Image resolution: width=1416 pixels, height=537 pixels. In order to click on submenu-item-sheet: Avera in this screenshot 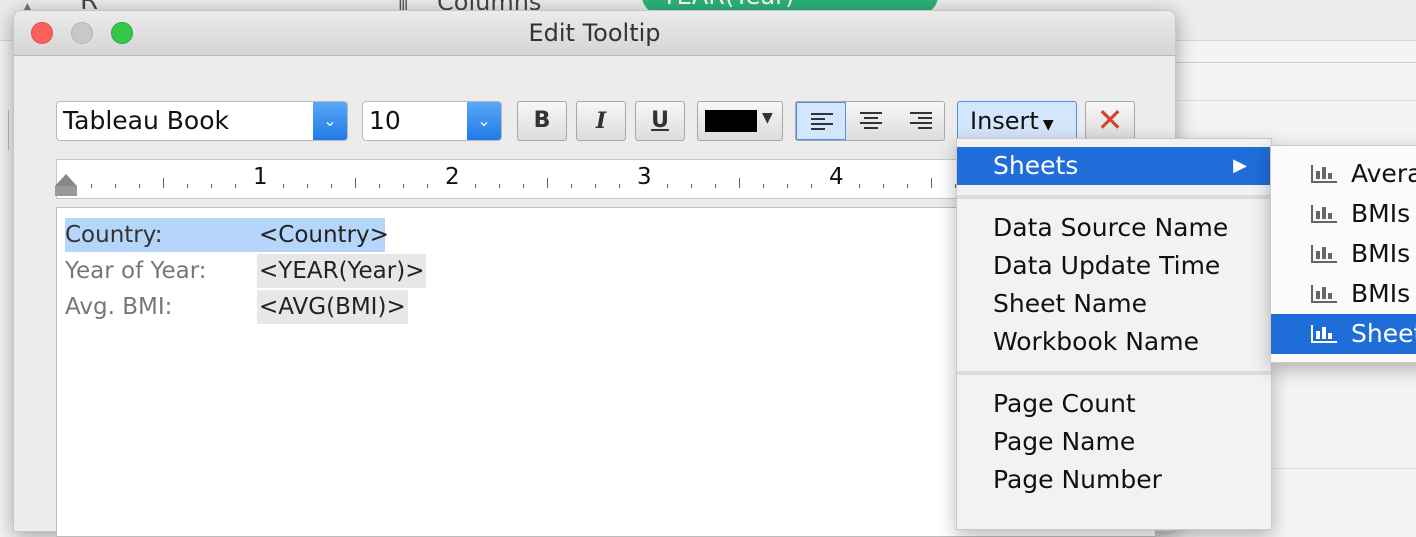, I will do `click(1343, 174)`.